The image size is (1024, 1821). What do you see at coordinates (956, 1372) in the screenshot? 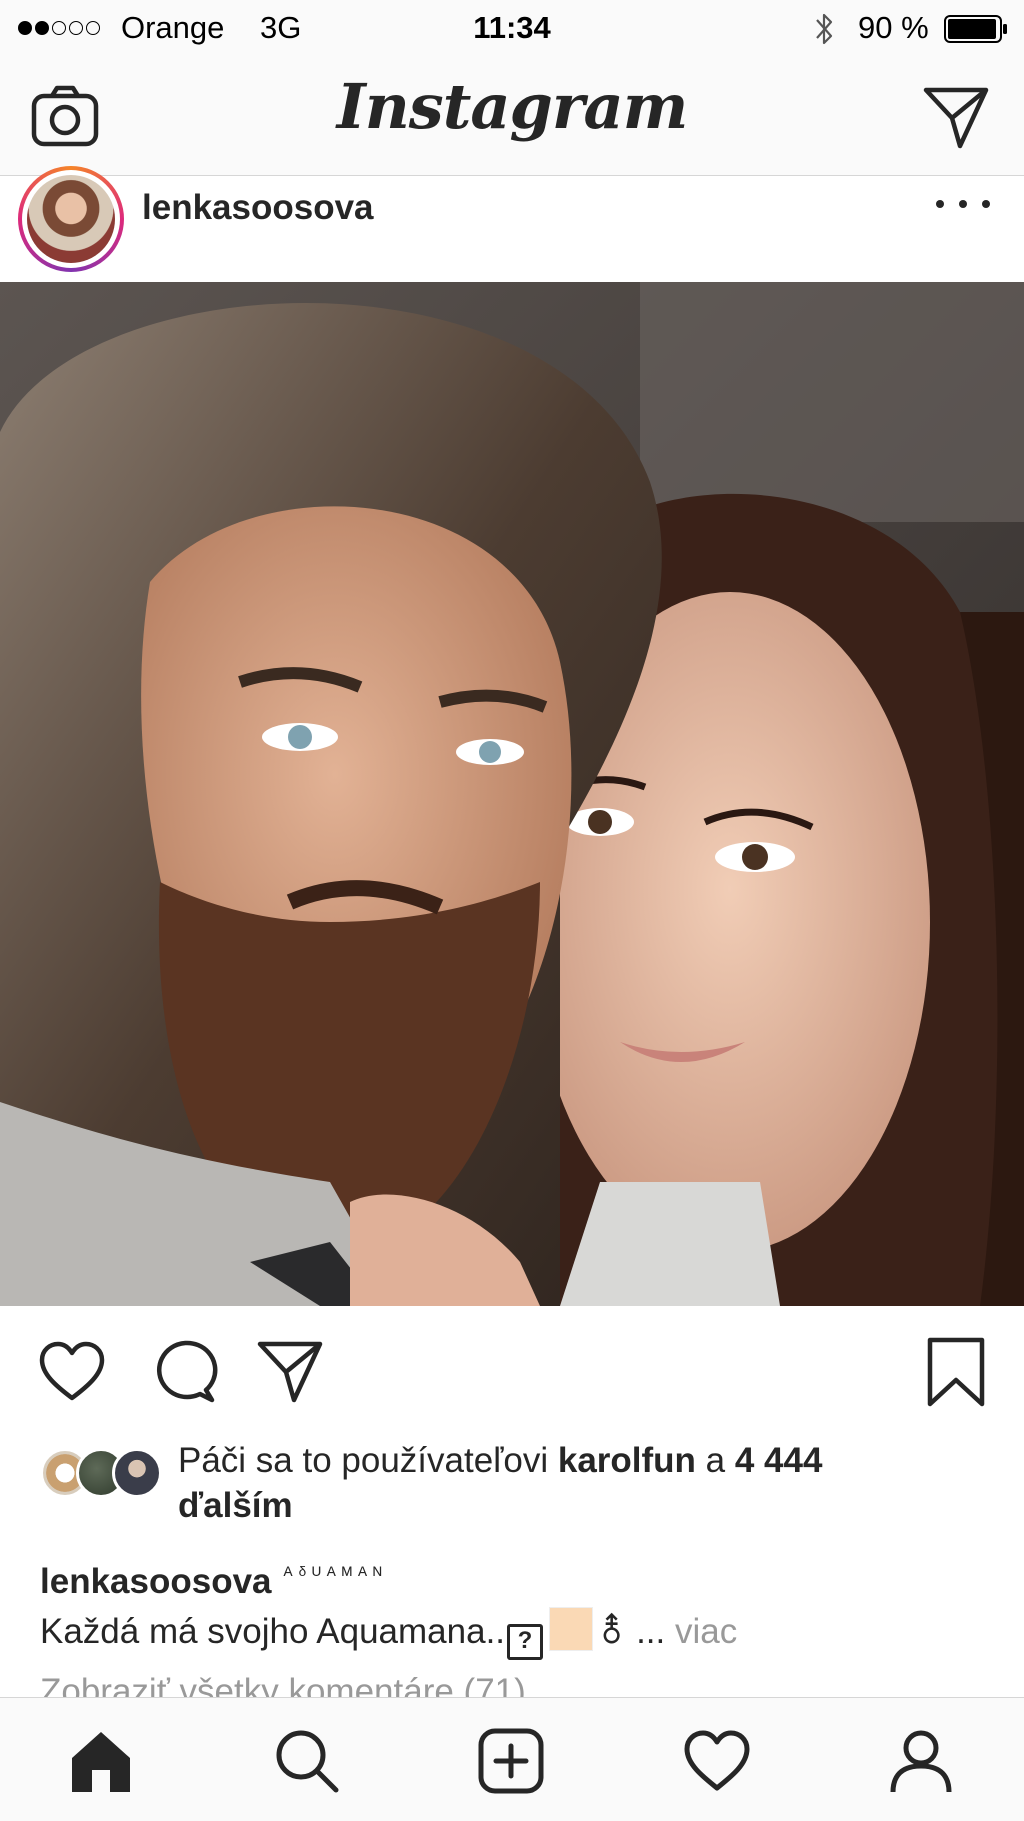
I see `bookmark-icon` at bounding box center [956, 1372].